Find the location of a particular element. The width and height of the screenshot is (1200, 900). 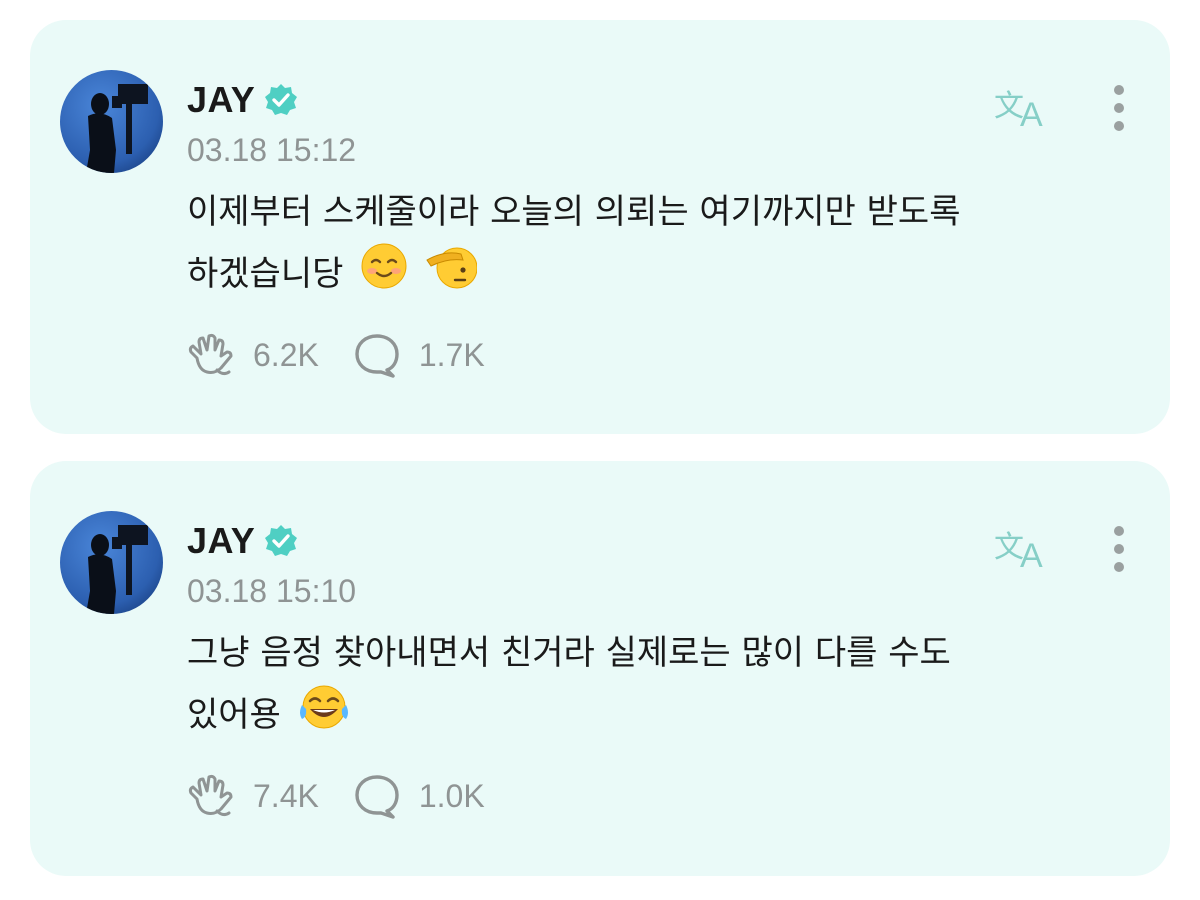

like-count: 6.2K is located at coordinates (286, 354).